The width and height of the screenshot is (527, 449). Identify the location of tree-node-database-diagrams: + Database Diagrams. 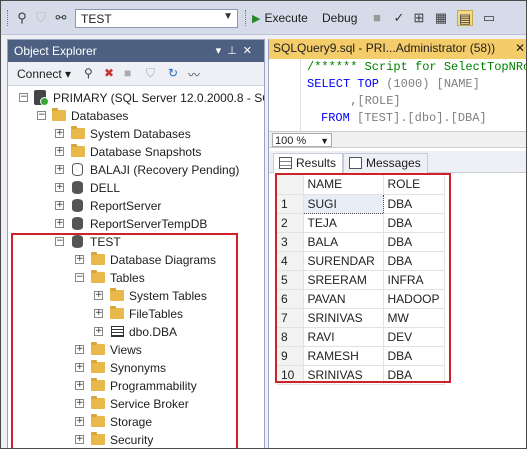
(136, 260).